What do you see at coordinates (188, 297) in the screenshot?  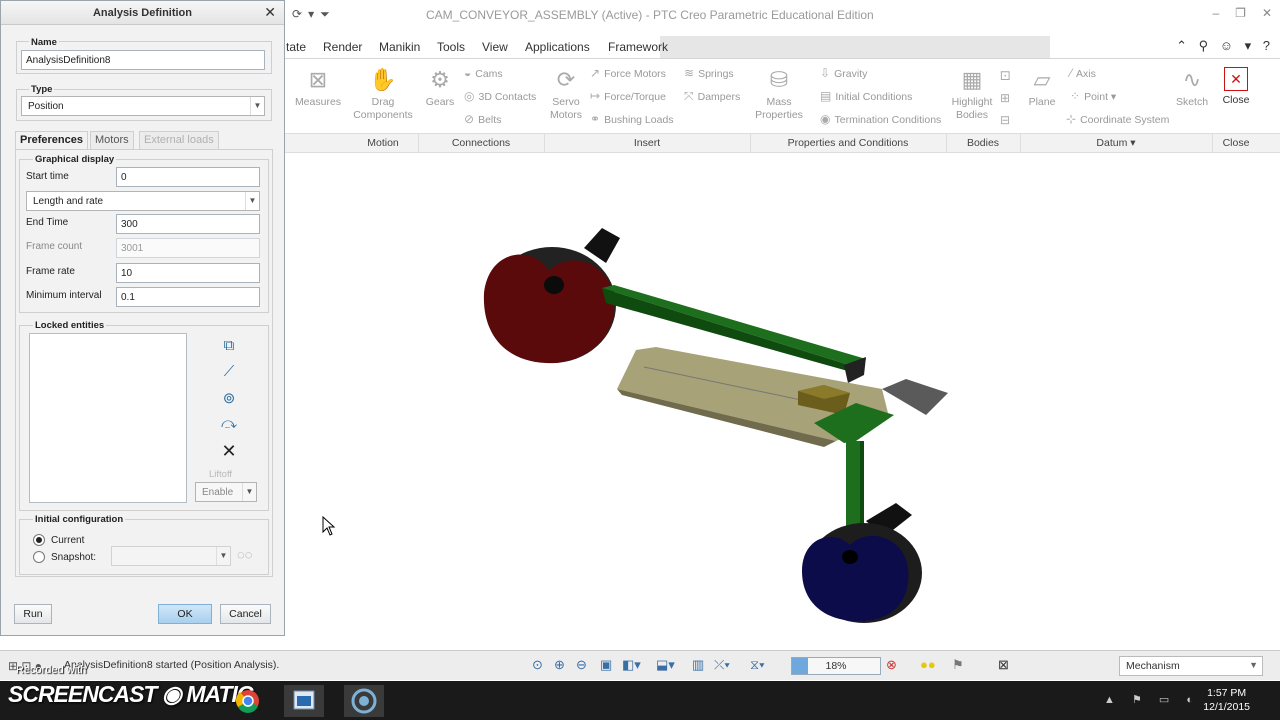 I see `minimum-interval-input: 0.1` at bounding box center [188, 297].